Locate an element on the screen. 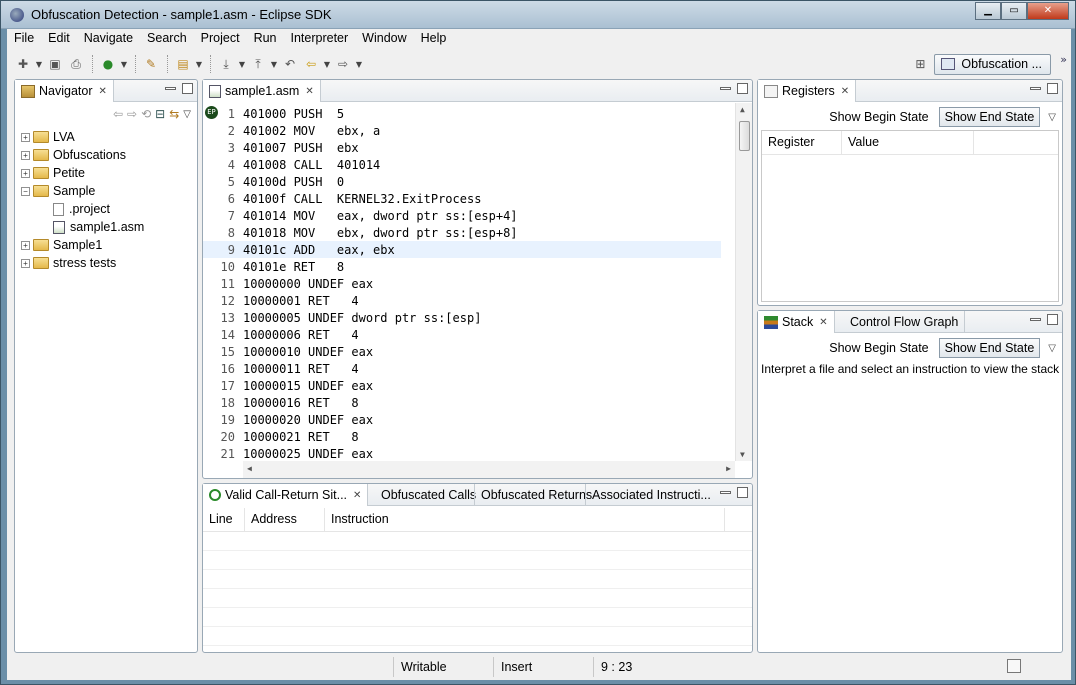 The width and height of the screenshot is (1076, 685). code-line: 1 401000 PUSH 5 is located at coordinates (462, 113).